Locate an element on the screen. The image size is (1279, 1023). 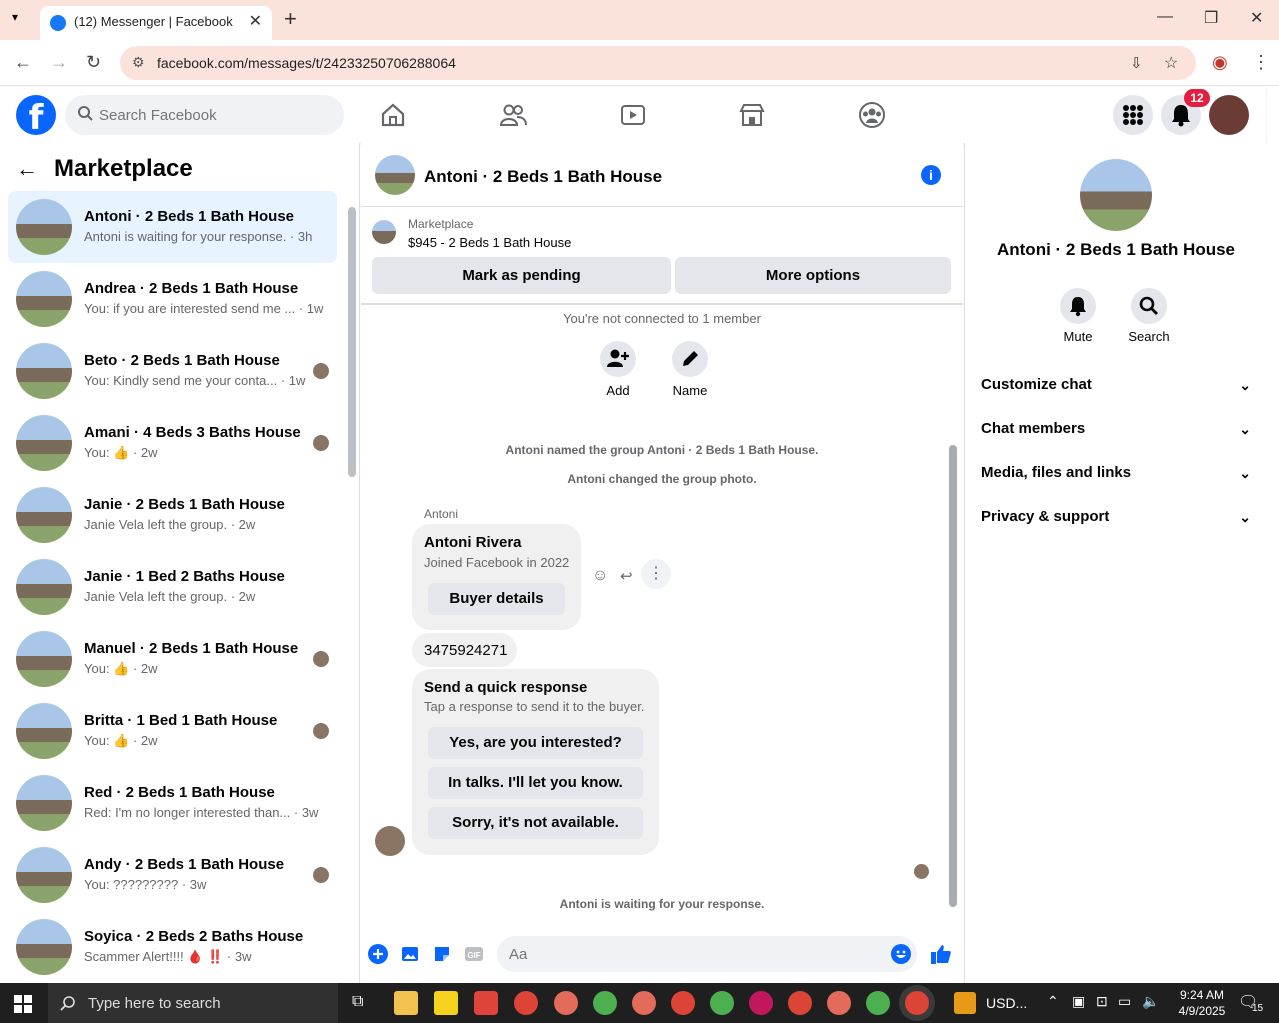
quick-response-option: Yes, are you interested? is located at coordinates (535, 743).